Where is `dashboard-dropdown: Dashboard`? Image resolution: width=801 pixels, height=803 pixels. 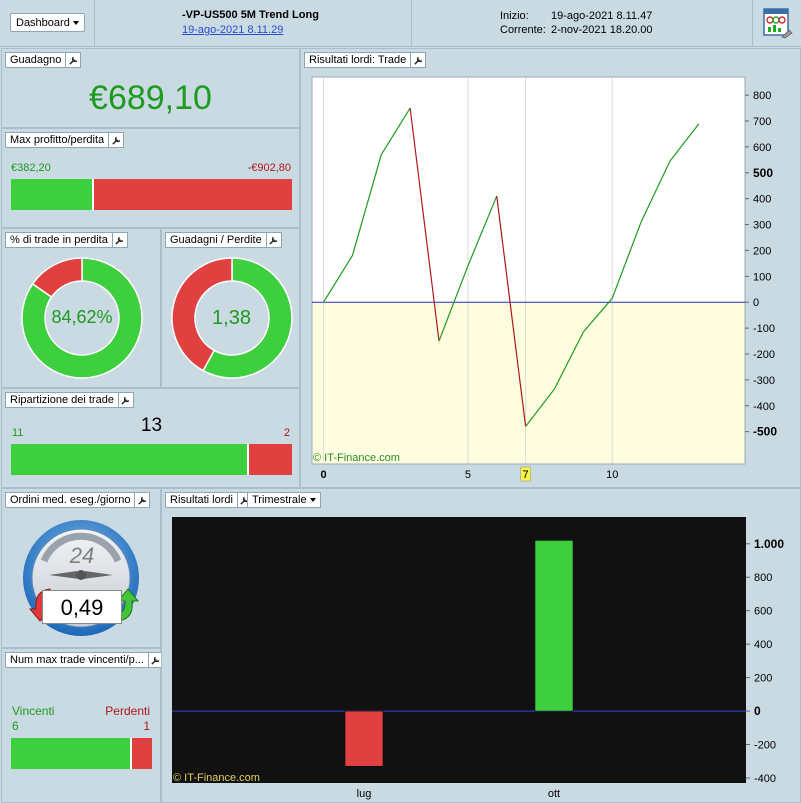
dashboard-dropdown: Dashboard is located at coordinates (47, 22).